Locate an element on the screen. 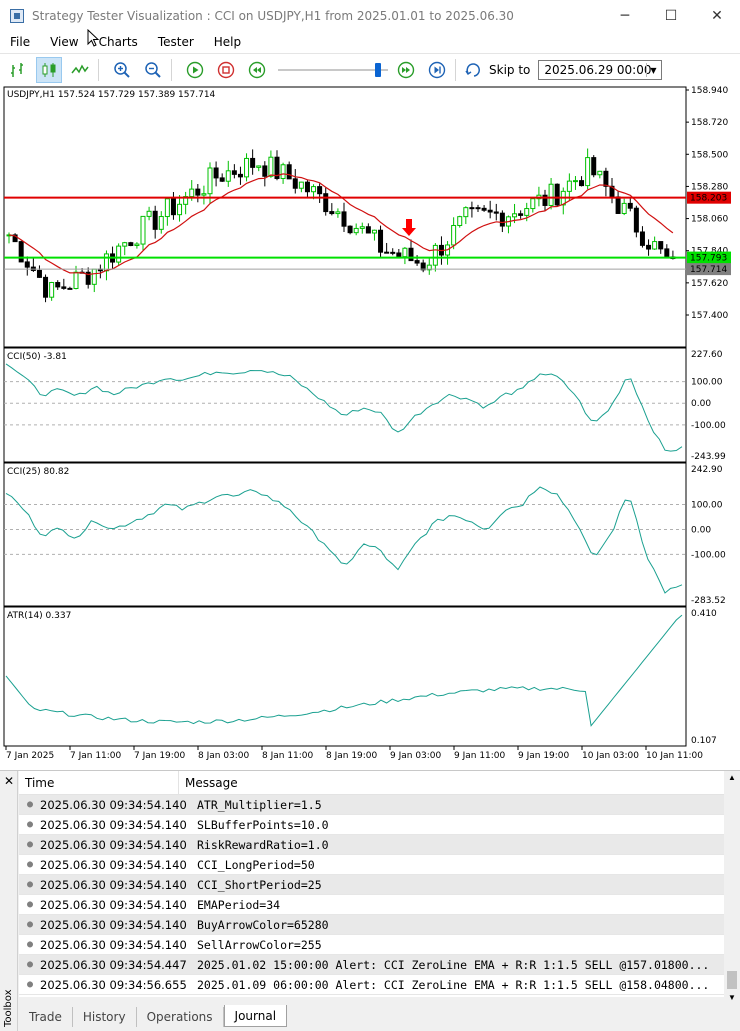 This screenshot has width=740, height=1031. price-axis-label: 158.940 is located at coordinates (709, 91).